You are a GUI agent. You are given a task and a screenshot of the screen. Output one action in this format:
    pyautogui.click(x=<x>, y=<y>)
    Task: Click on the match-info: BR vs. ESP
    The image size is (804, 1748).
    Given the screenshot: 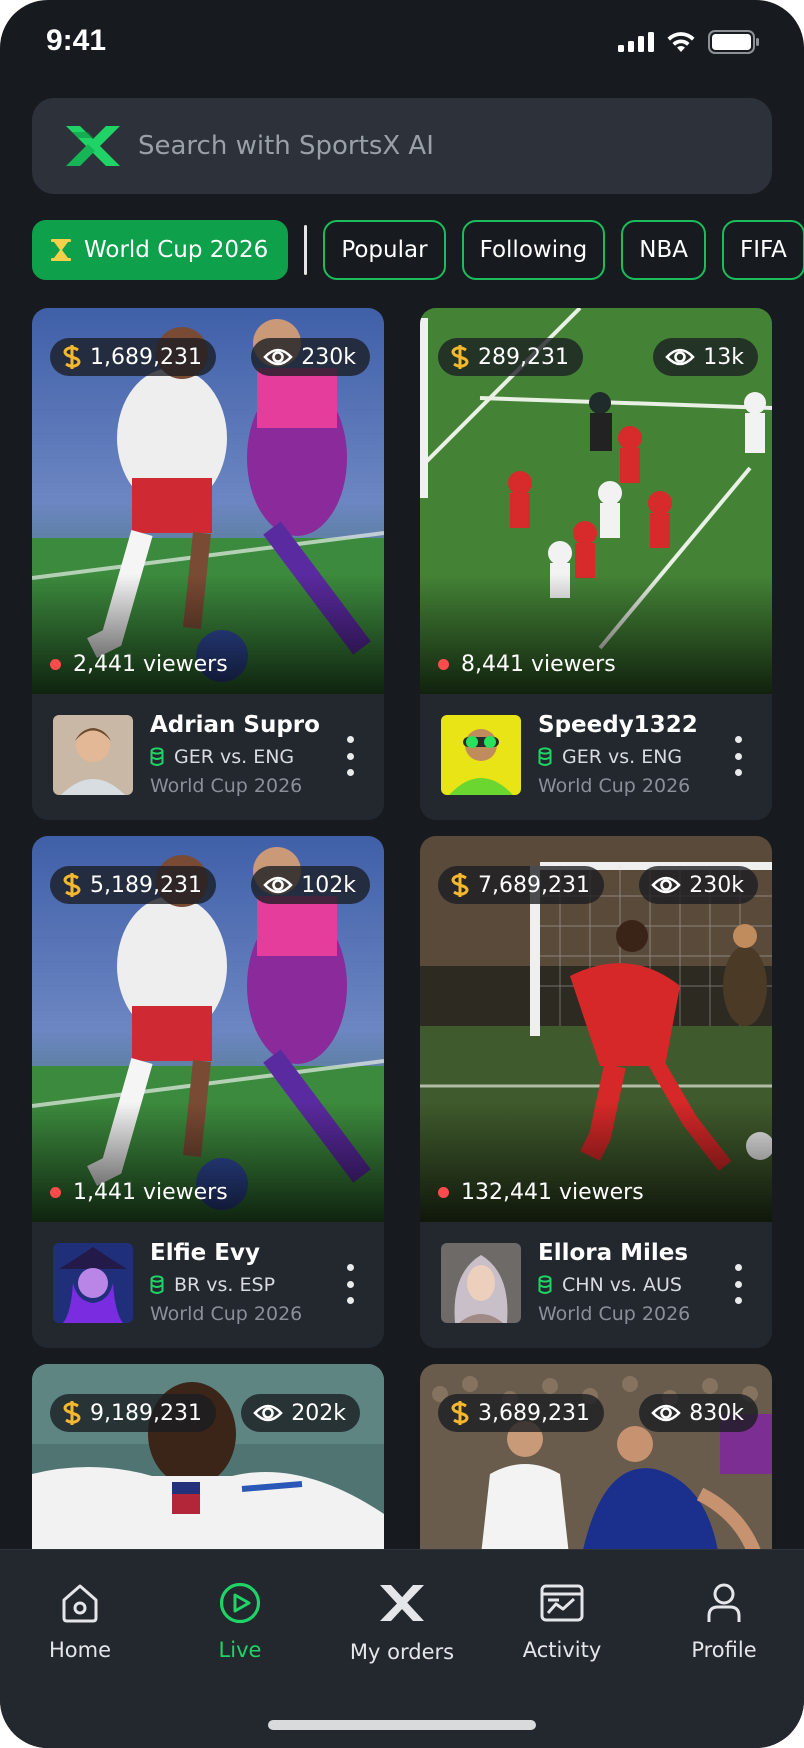 What is the action you would take?
    pyautogui.click(x=212, y=1285)
    